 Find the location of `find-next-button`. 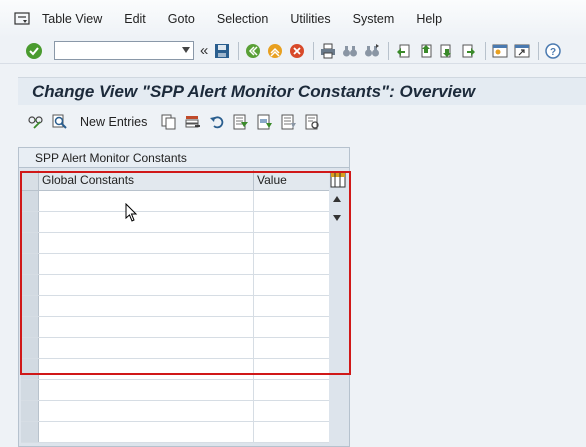

find-next-button is located at coordinates (372, 51).